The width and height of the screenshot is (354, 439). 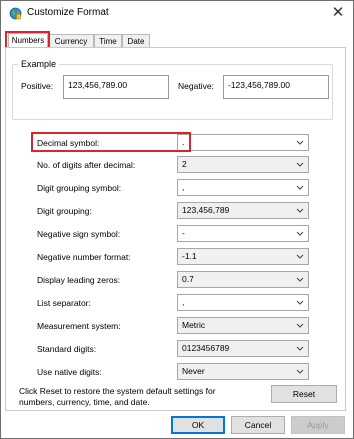 What do you see at coordinates (243, 210) in the screenshot?
I see `digit-grouping-combo: 123,456,789` at bounding box center [243, 210].